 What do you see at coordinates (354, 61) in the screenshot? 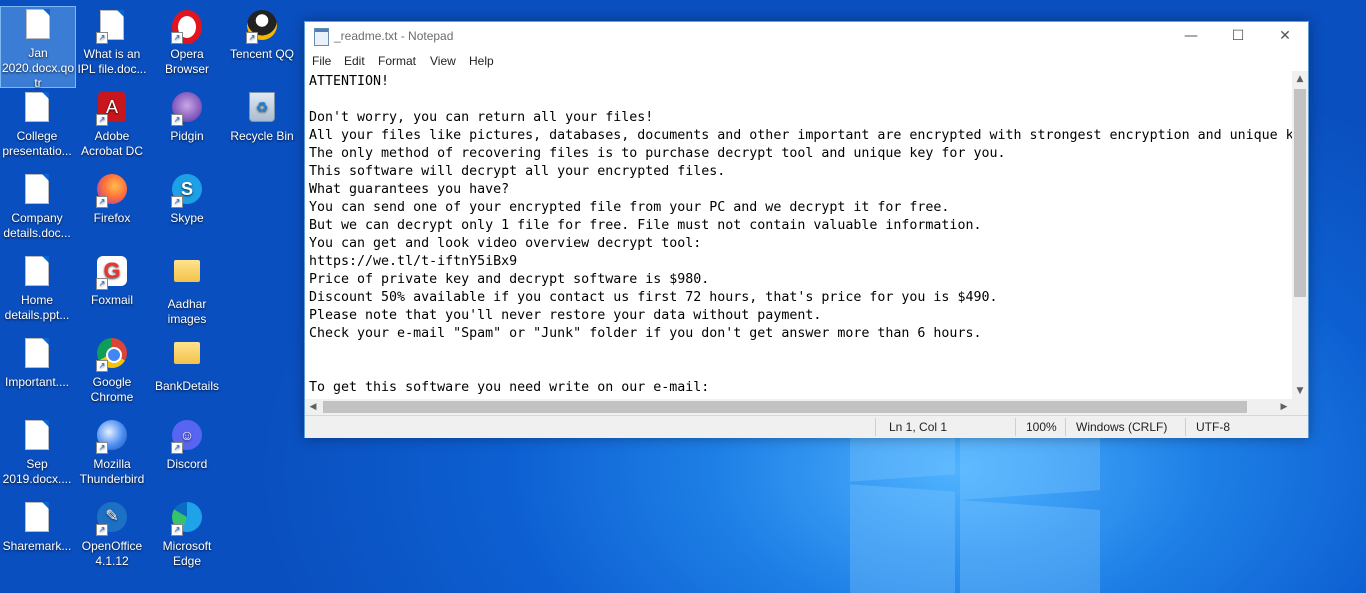
I see `menu-edit: Edit` at bounding box center [354, 61].